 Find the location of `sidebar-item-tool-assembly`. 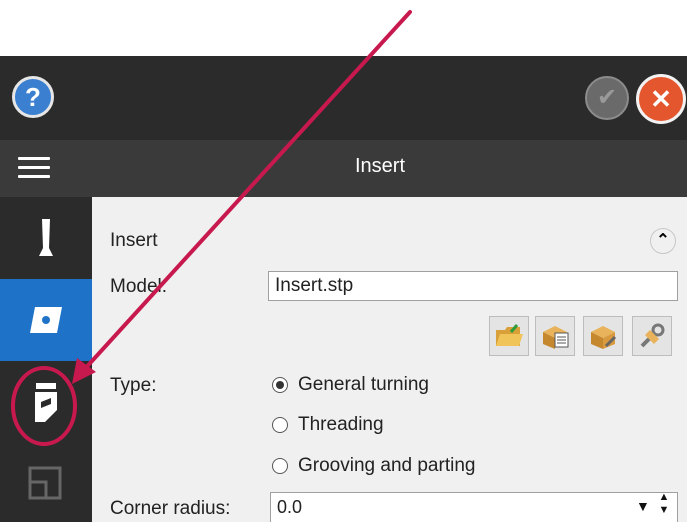

sidebar-item-tool-assembly is located at coordinates (46, 402).